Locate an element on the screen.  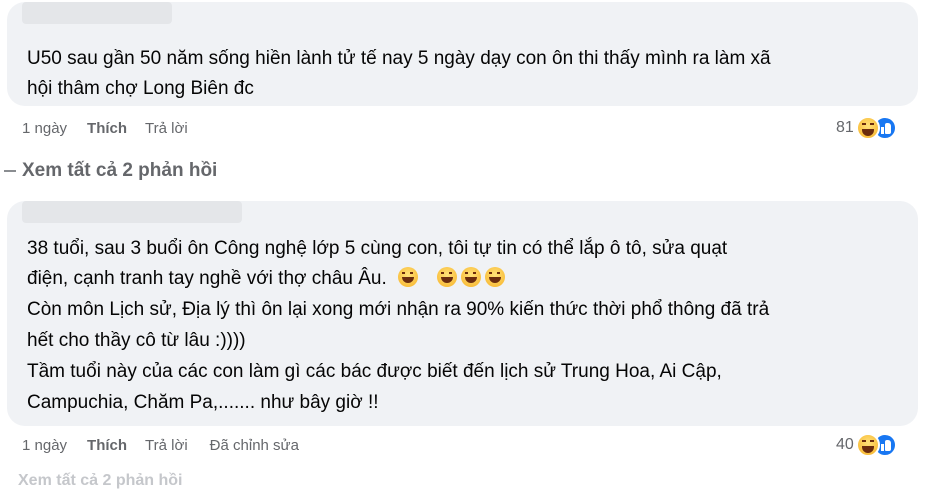
comment-text-line: hội thâm chợ Long Biên đc is located at coordinates (140, 88).